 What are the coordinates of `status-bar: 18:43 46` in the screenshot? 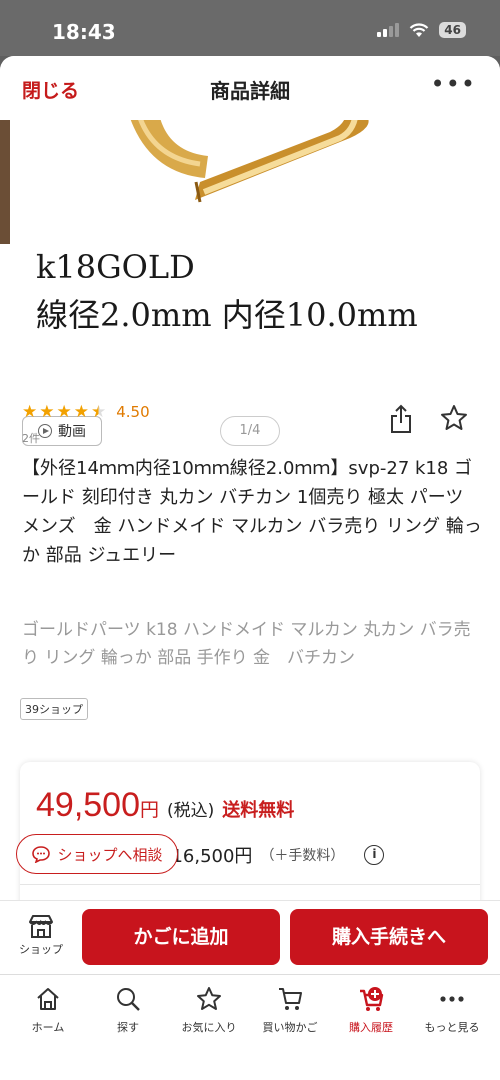 It's located at (250, 28).